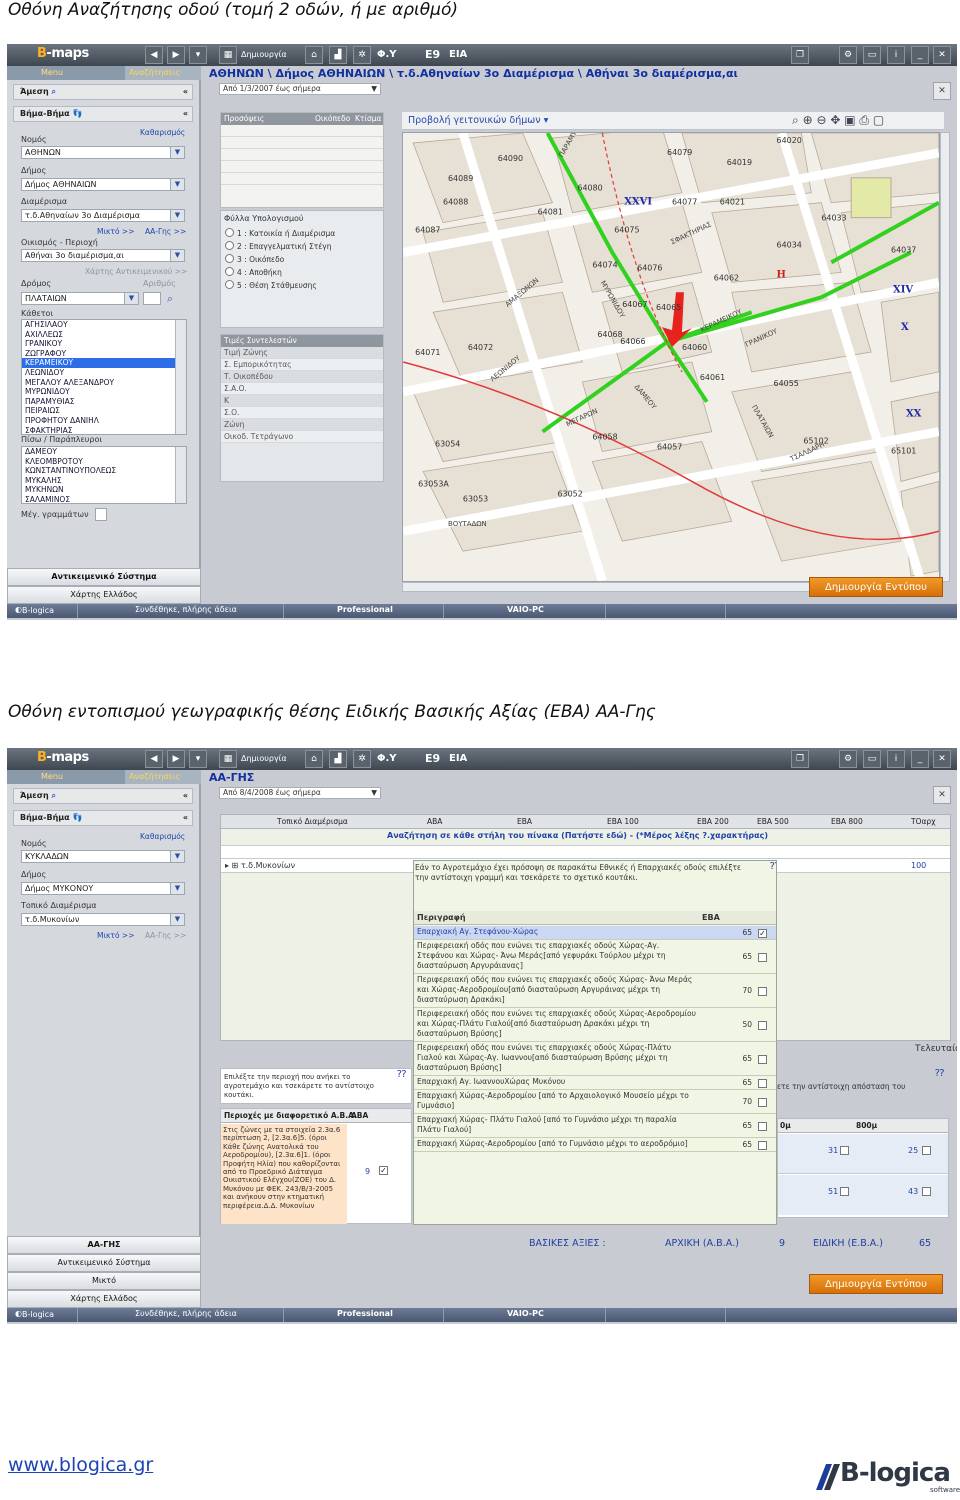 The image size is (960, 1500). Describe the element at coordinates (104, 462) in the screenshot. I see `list-item: ΚΛΕΟΜΒΡΟΤΟΥ` at that location.